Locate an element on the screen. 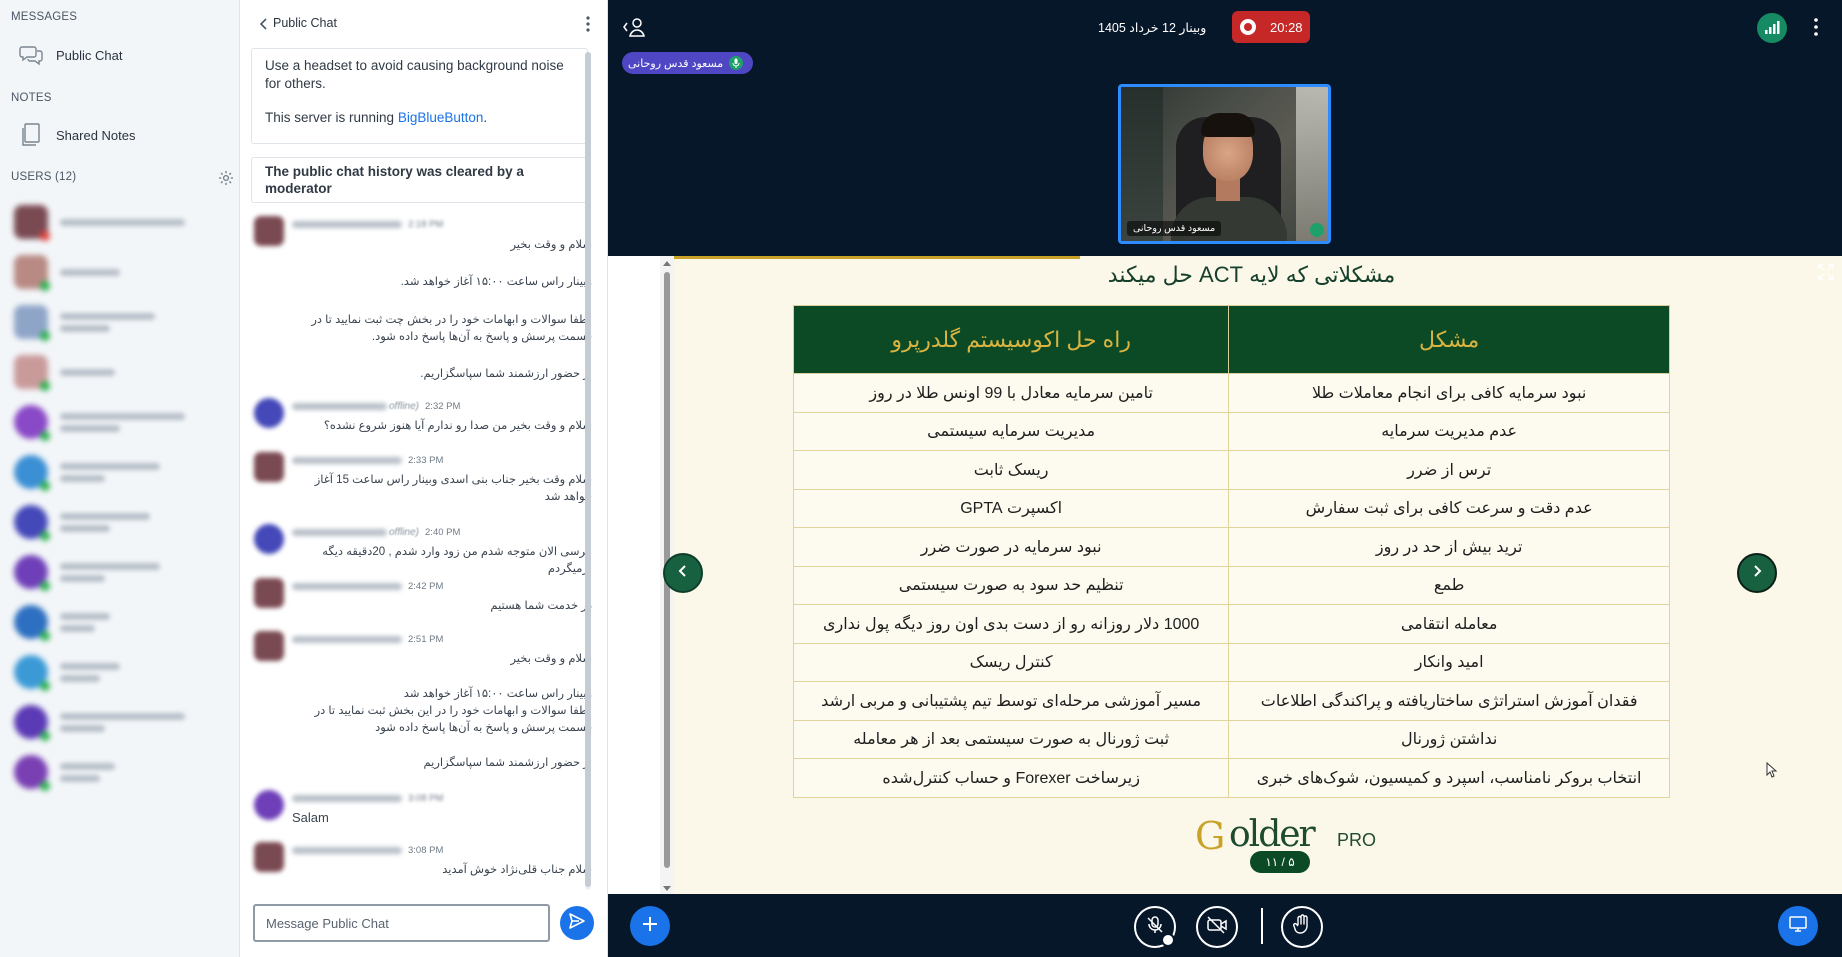 Image resolution: width=1842 pixels, height=957 pixels. welcome-text: . is located at coordinates (485, 117).